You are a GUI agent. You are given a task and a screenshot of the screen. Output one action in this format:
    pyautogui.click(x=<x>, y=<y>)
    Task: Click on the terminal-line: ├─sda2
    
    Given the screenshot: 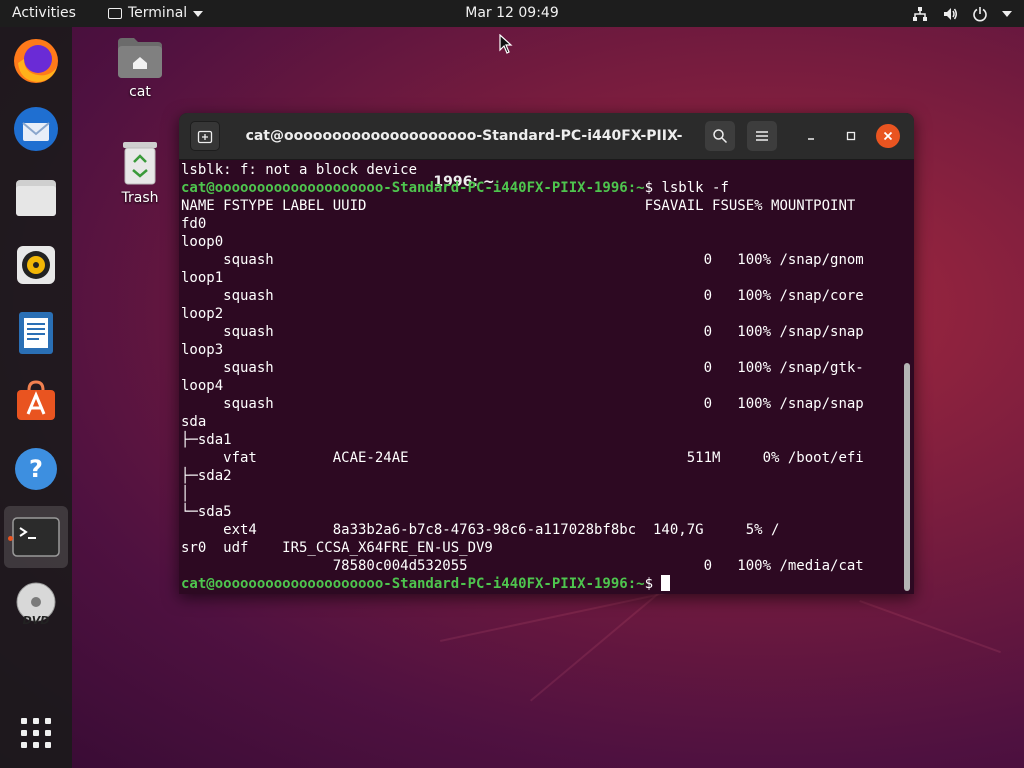 What is the action you would take?
    pyautogui.click(x=541, y=476)
    